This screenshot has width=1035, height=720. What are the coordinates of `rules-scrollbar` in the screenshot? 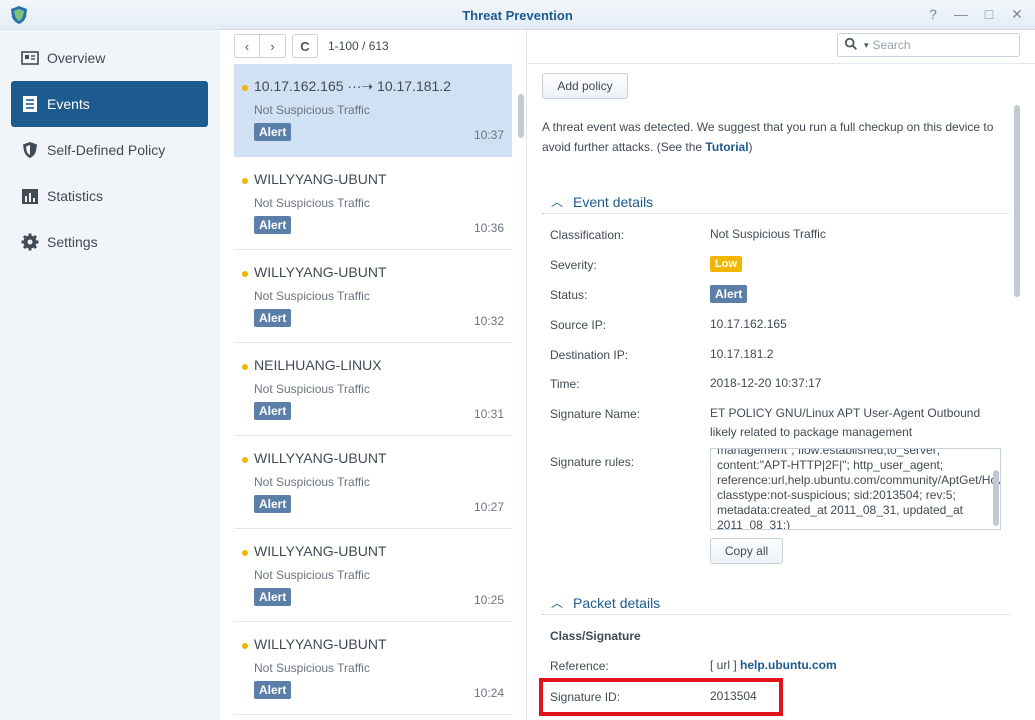 It's located at (996, 498).